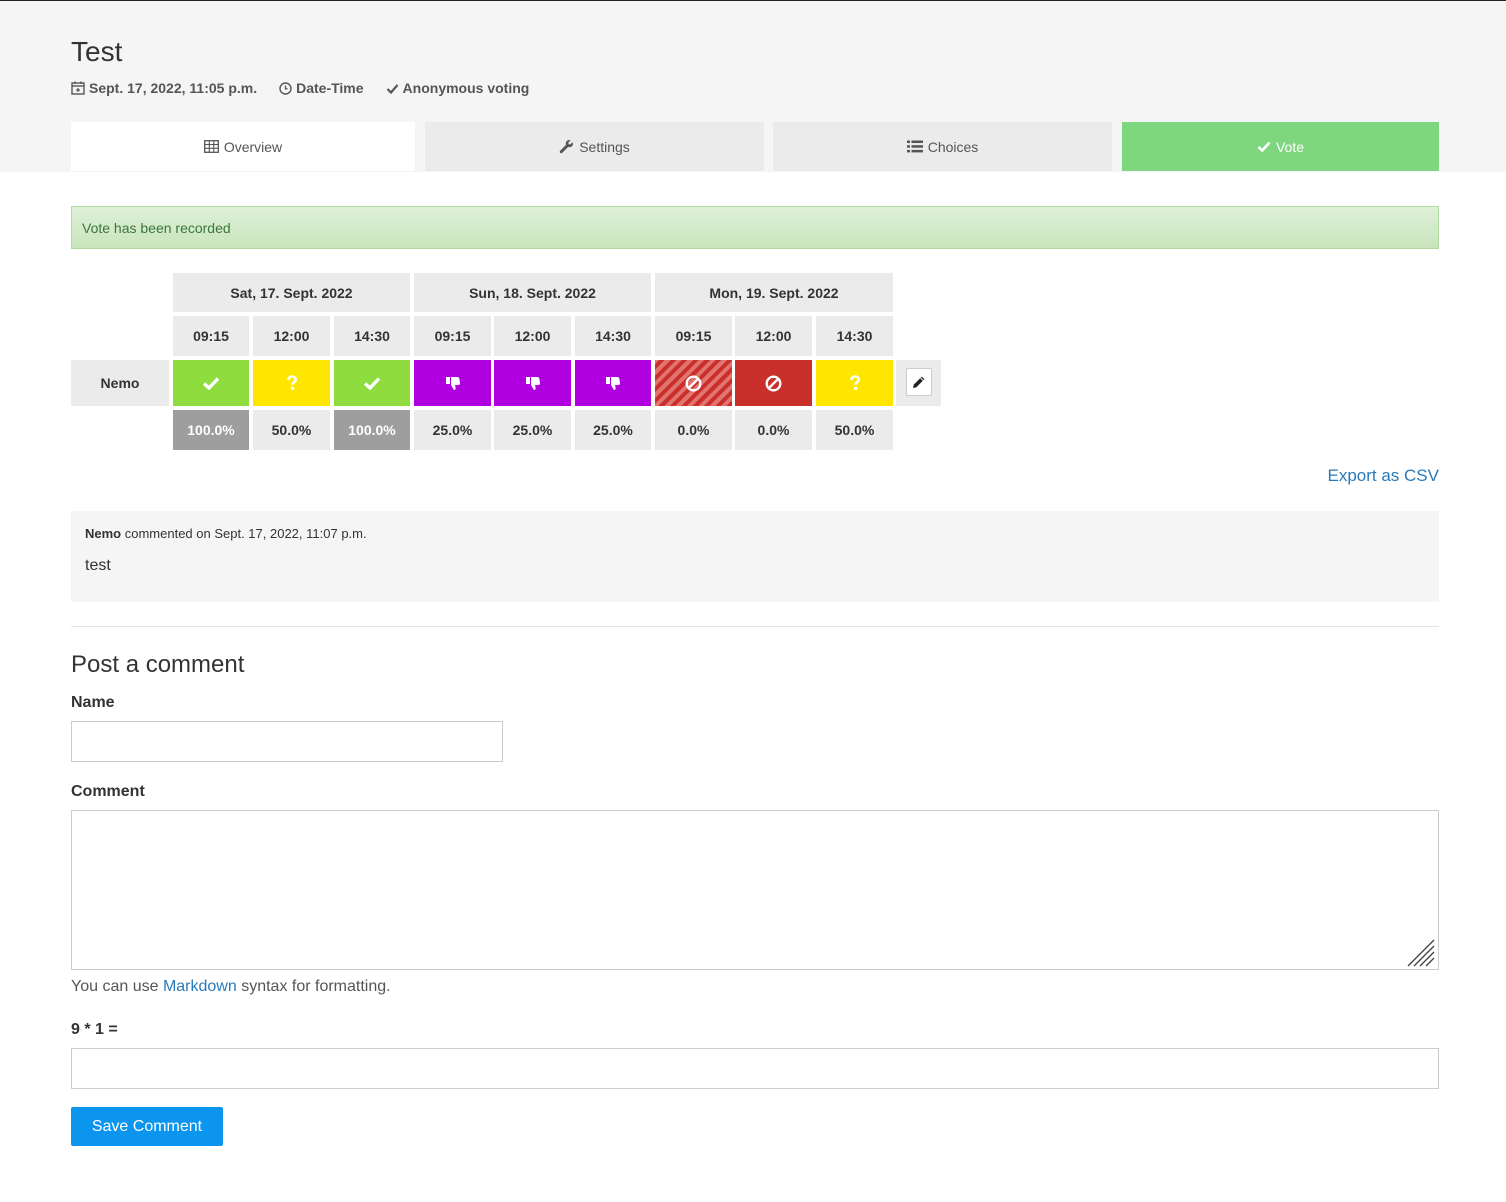 Image resolution: width=1506 pixels, height=1202 pixels. What do you see at coordinates (604, 146) in the screenshot?
I see `tab-settings-label: Settings` at bounding box center [604, 146].